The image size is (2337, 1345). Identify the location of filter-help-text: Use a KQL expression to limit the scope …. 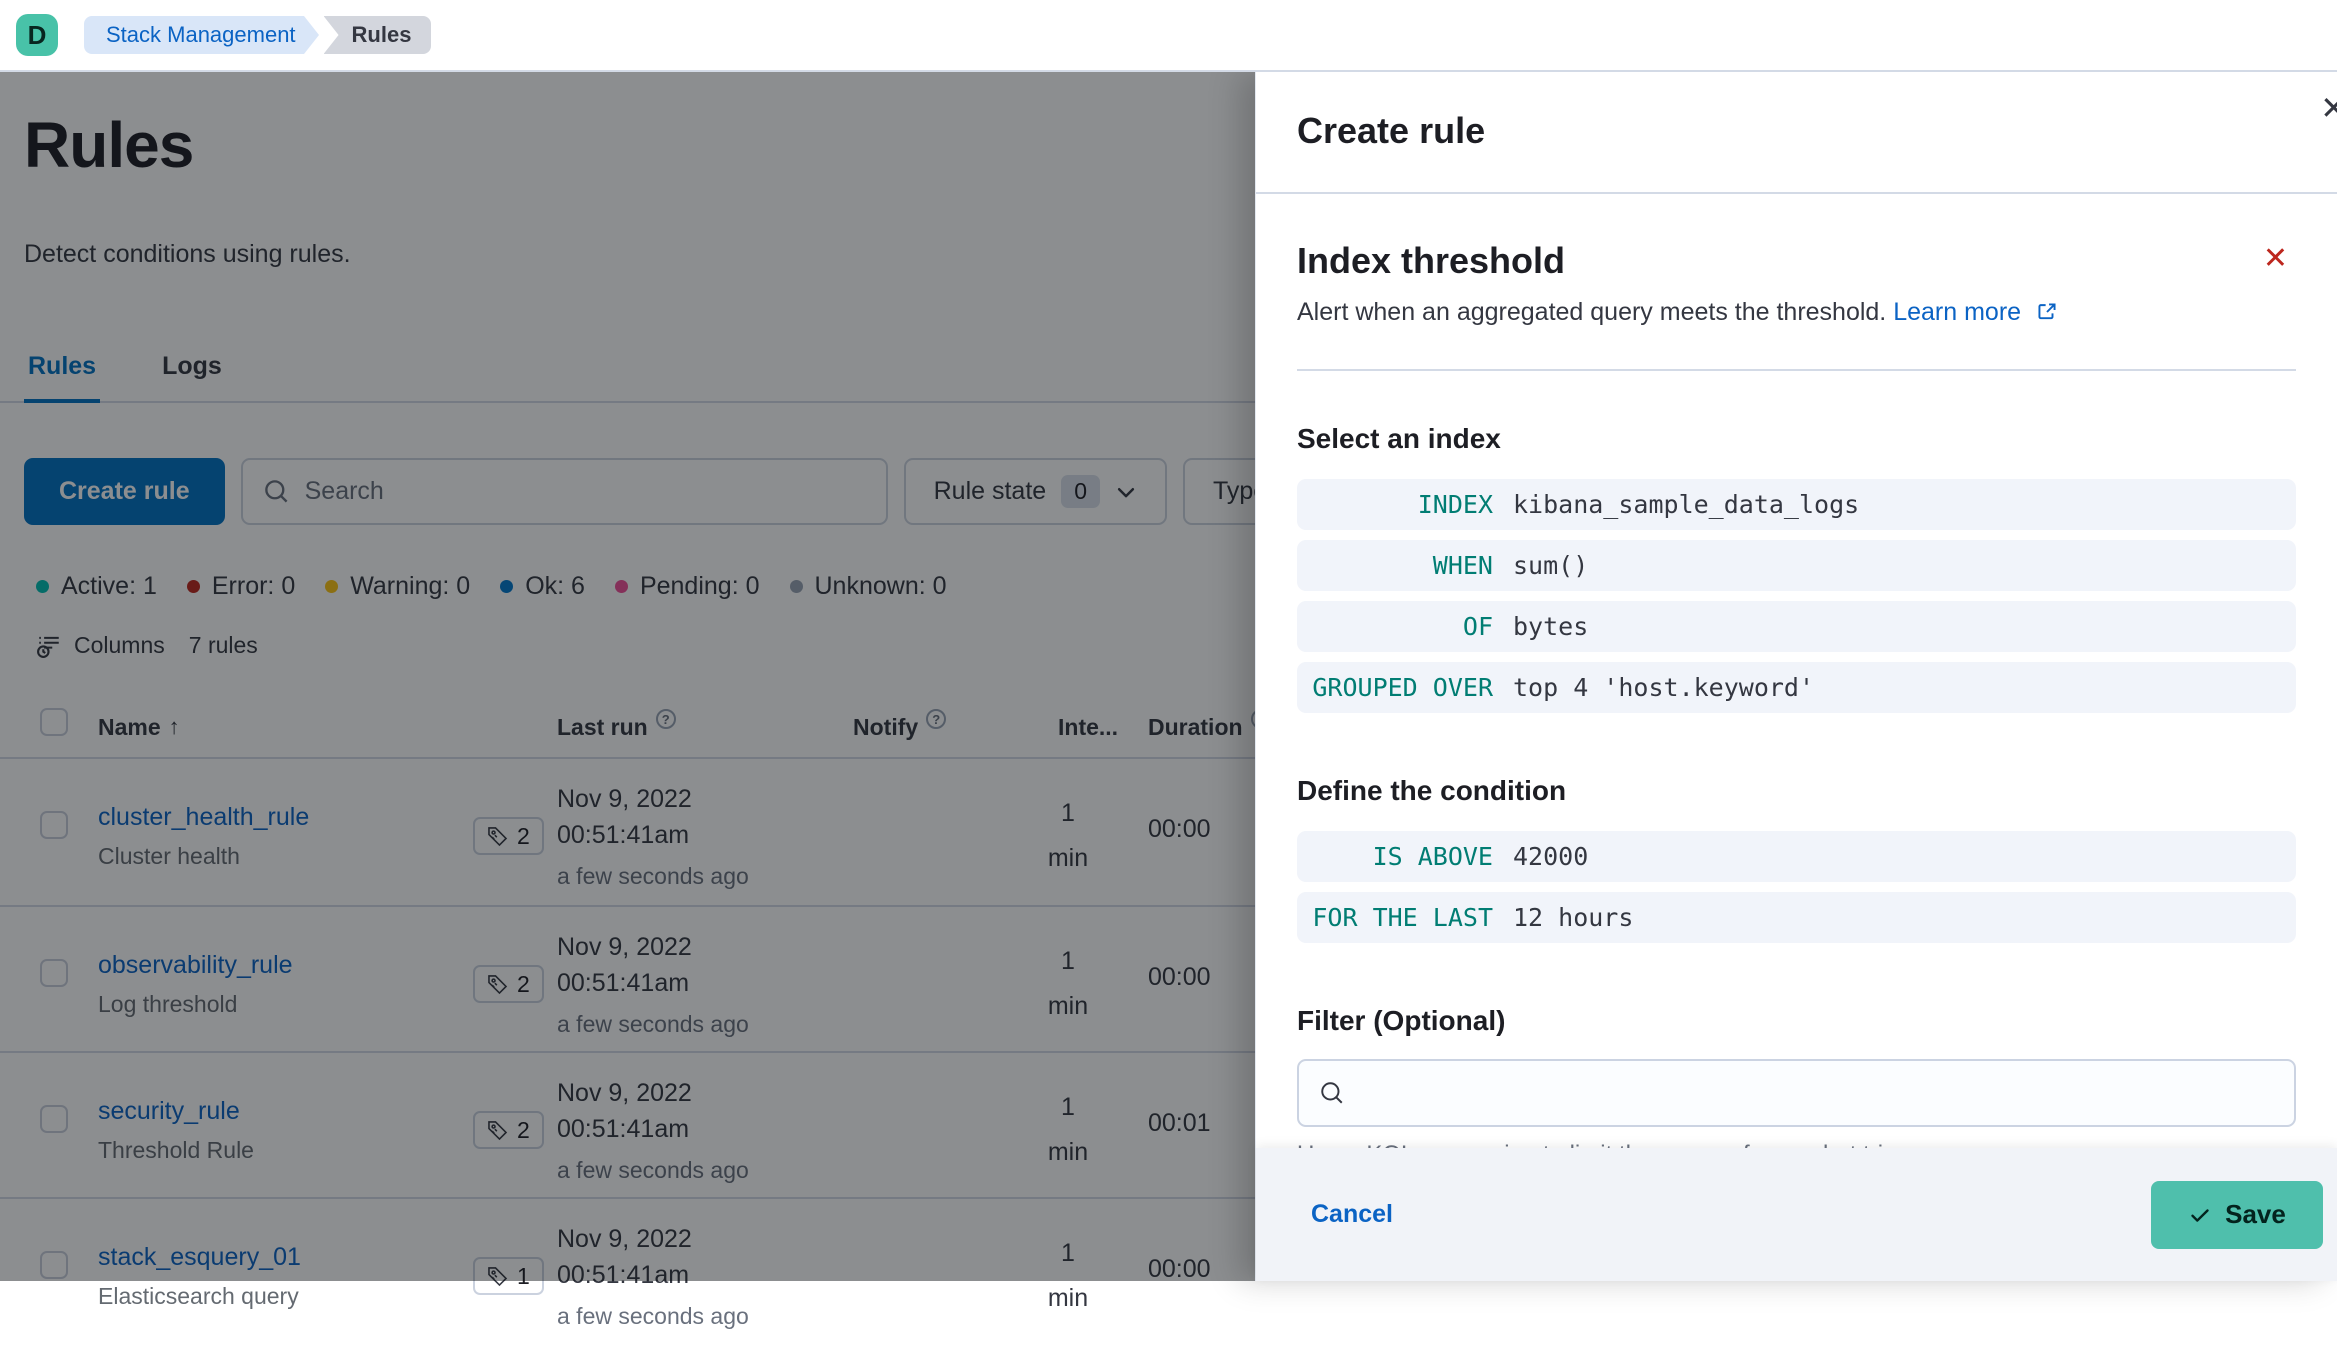
(1796, 1144).